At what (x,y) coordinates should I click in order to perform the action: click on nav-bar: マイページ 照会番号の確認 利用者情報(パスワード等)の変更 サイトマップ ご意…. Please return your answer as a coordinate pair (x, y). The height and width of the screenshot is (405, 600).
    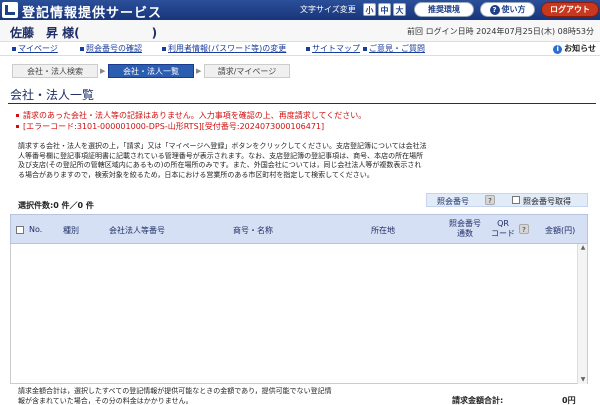
    Looking at the image, I should click on (300, 49).